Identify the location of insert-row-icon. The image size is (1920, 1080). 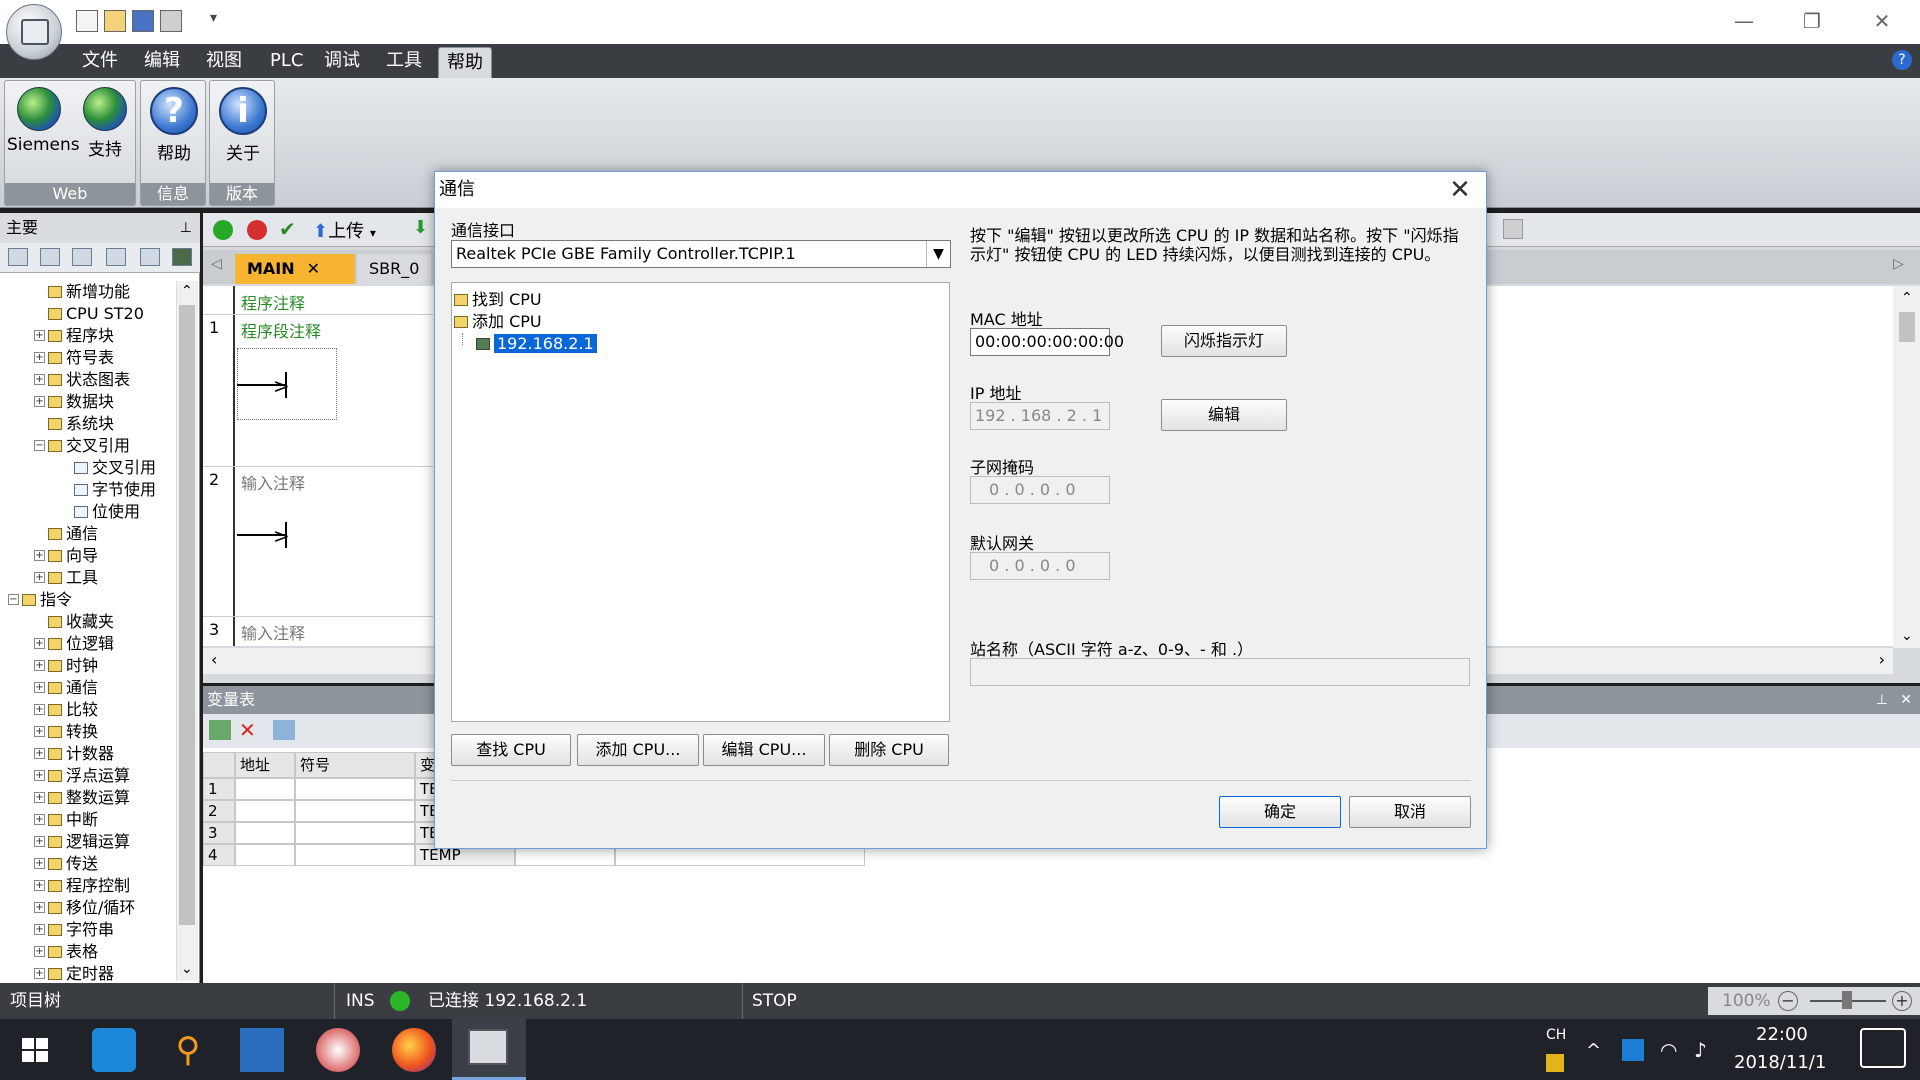
(220, 730).